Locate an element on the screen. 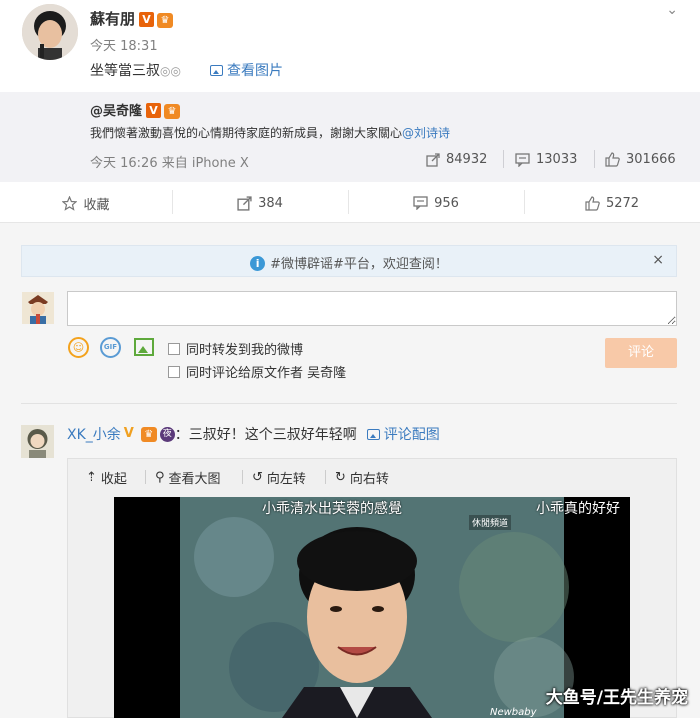 The width and height of the screenshot is (700, 718). author-name-text: 蘇有朋 is located at coordinates (112, 19).